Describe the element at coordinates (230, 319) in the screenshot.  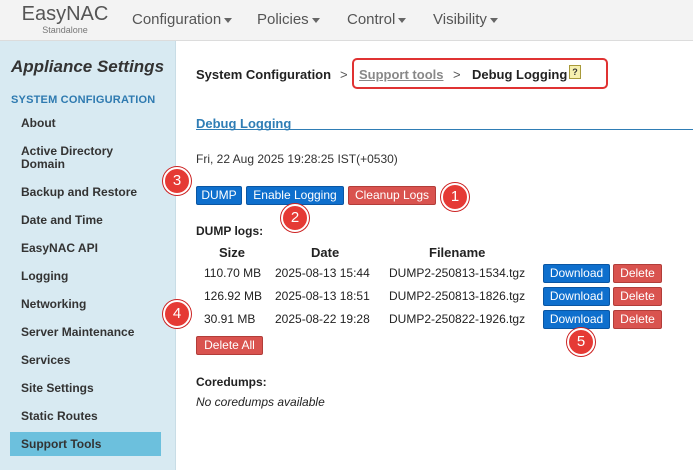
I see `row-size: 30.91 MB` at that location.